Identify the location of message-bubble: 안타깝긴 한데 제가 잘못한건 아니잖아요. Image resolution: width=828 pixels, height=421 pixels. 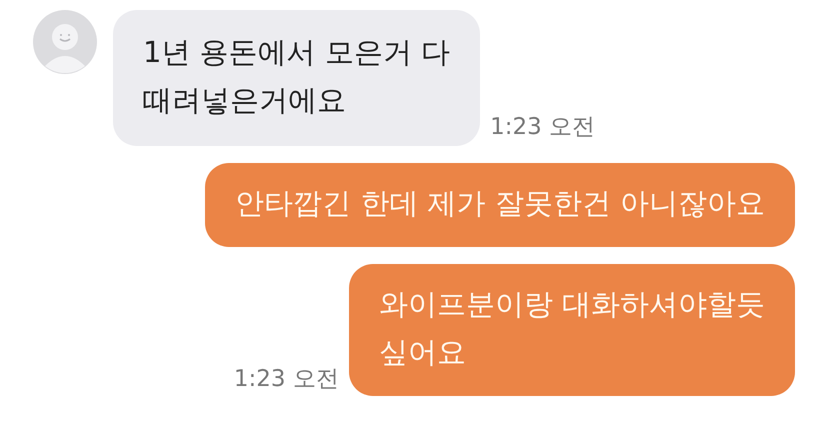
(500, 205).